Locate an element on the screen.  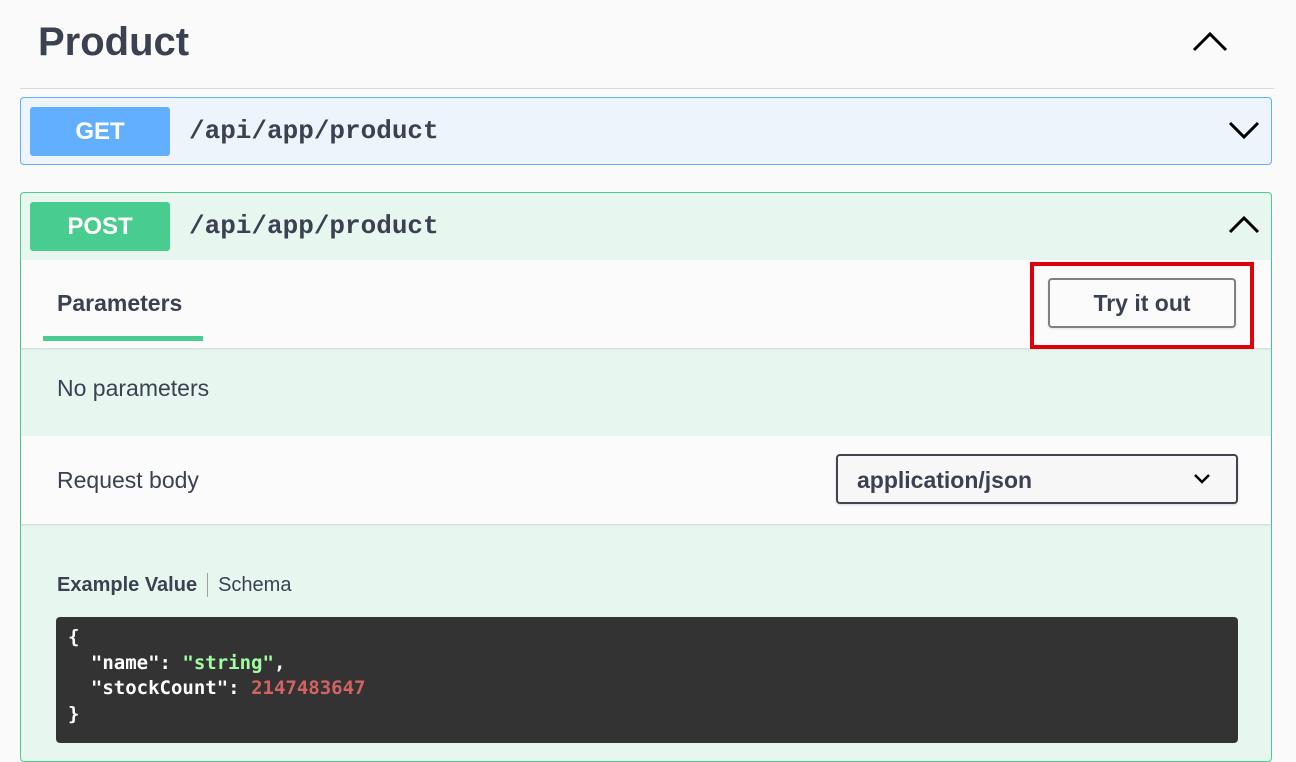
active-tab-indicator is located at coordinates (123, 338).